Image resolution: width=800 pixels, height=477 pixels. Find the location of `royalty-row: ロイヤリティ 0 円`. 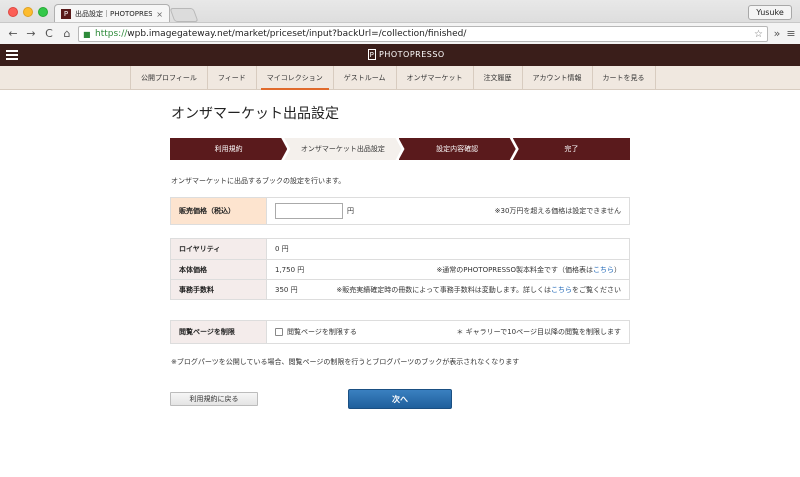

royalty-row: ロイヤリティ 0 円 is located at coordinates (400, 249).